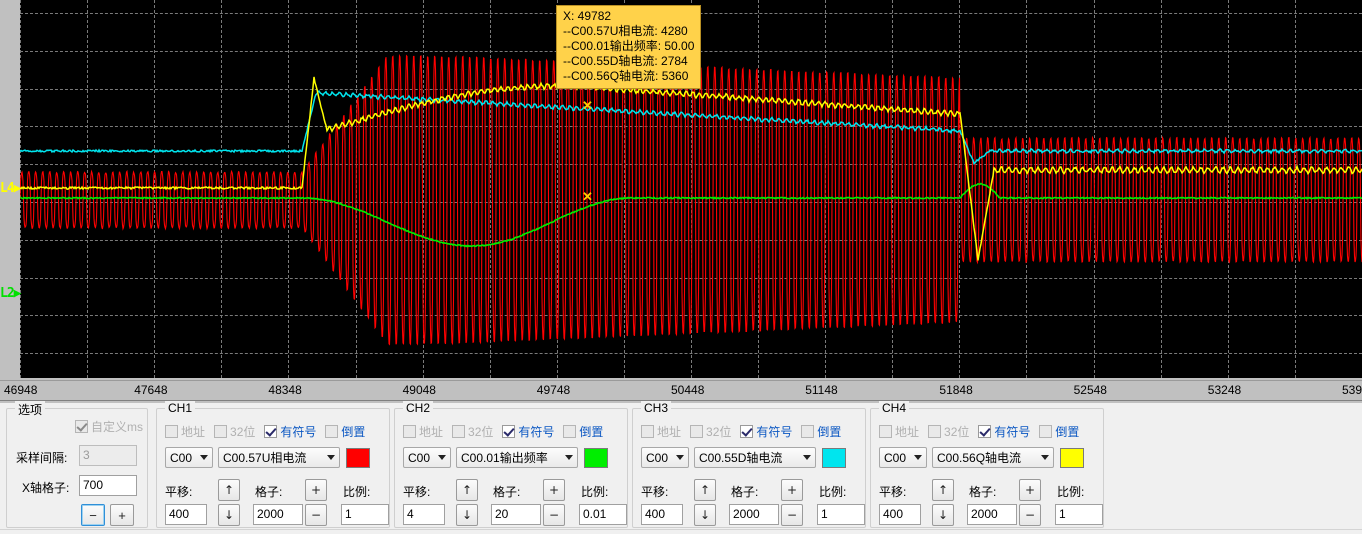  Describe the element at coordinates (893, 492) in the screenshot. I see `shift-label: 平移:` at that location.